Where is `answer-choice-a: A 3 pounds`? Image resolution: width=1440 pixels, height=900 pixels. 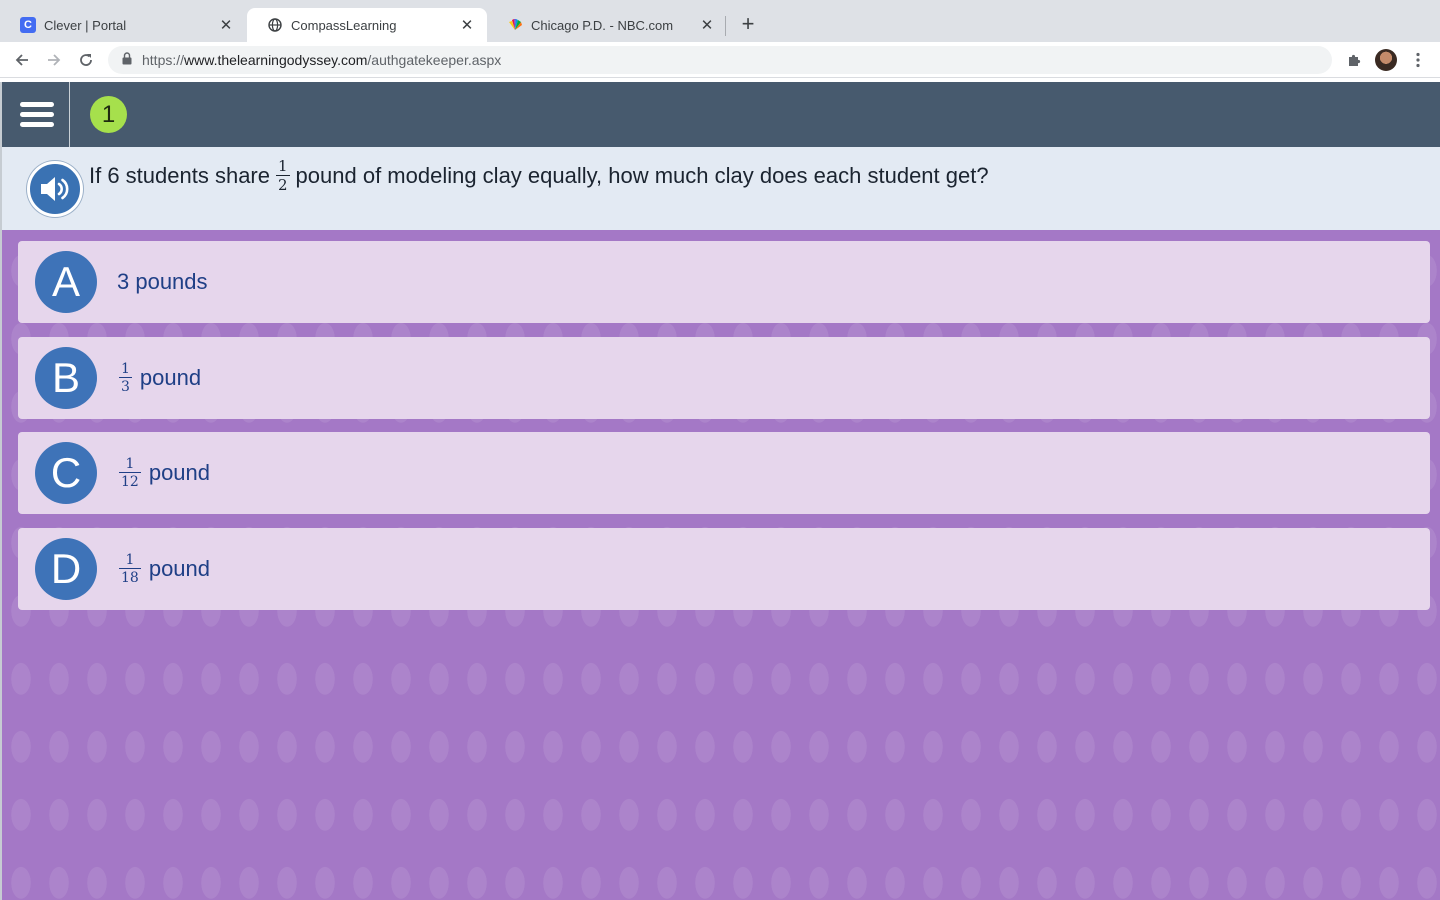 answer-choice-a: A 3 pounds is located at coordinates (724, 282).